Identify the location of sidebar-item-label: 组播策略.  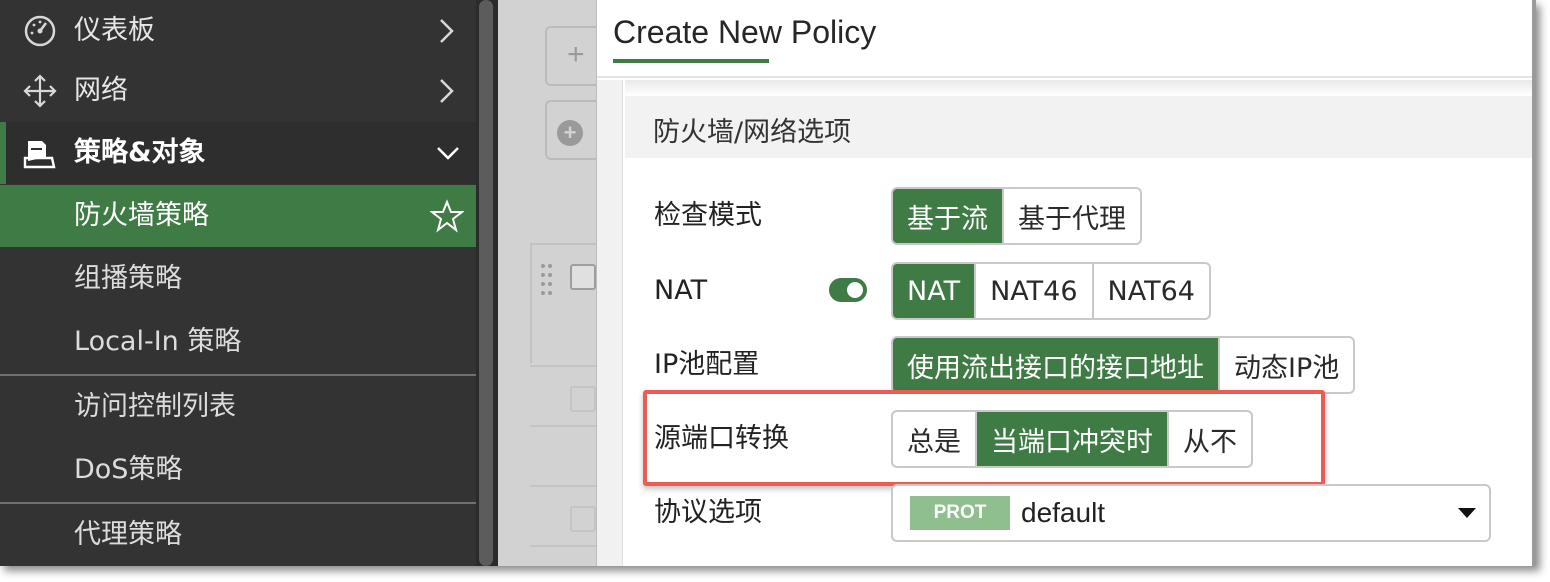
(128, 278).